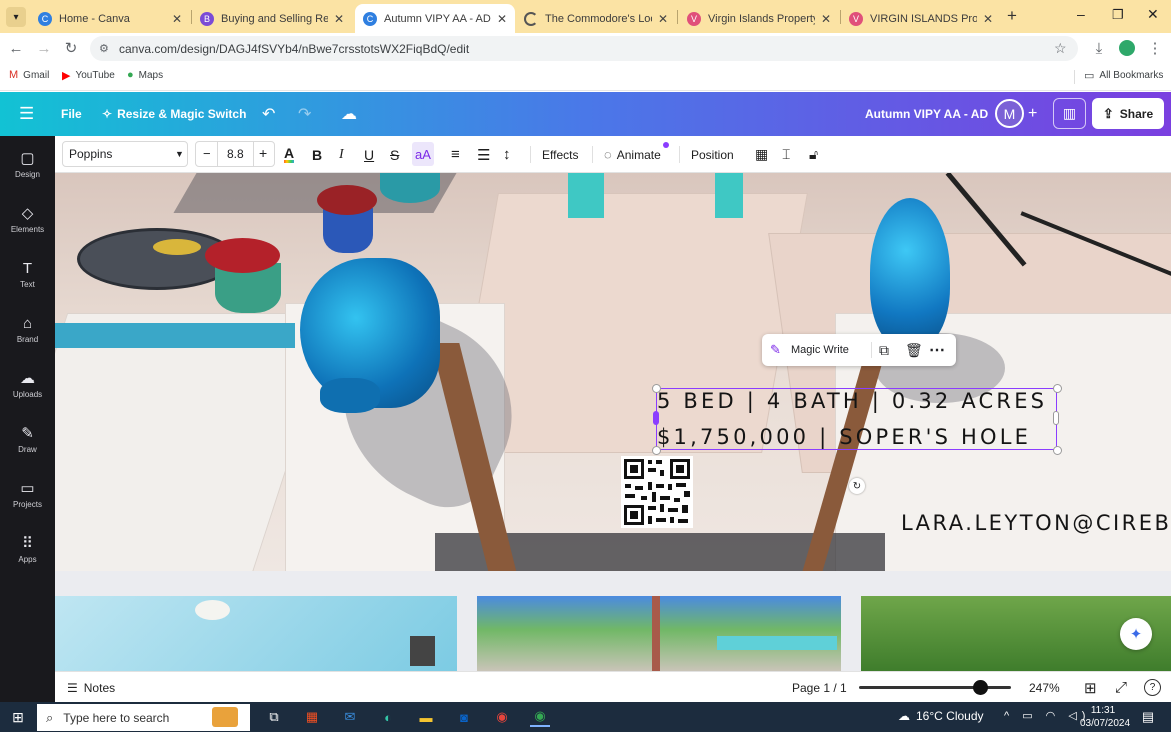 Image resolution: width=1171 pixels, height=732 pixels. What do you see at coordinates (235, 154) in the screenshot?
I see `font-size-input: 8.8` at bounding box center [235, 154].